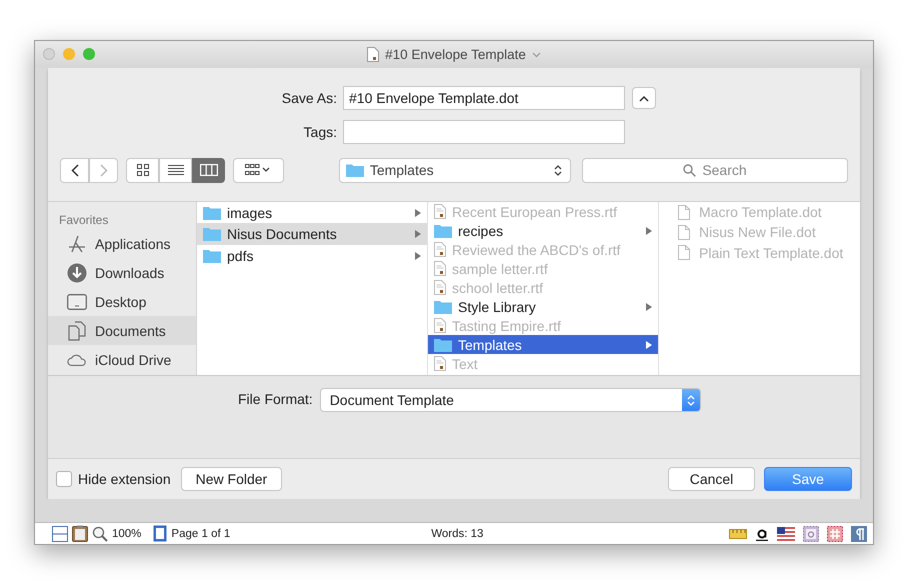  Describe the element at coordinates (77, 302) in the screenshot. I see `desktop-icon` at that location.